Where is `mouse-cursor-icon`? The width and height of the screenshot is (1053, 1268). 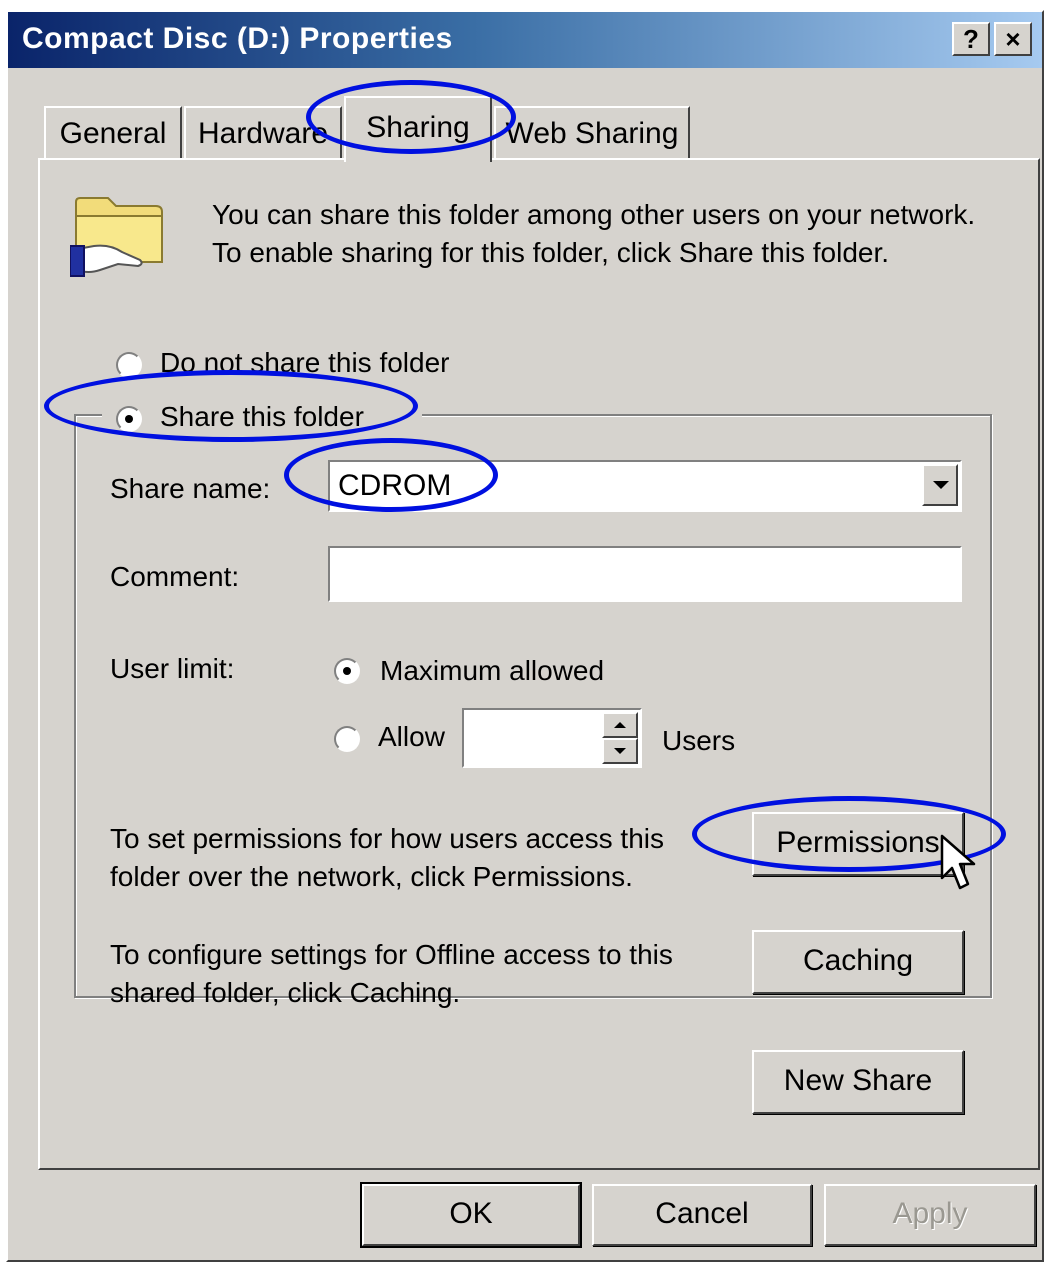 mouse-cursor-icon is located at coordinates (958, 862).